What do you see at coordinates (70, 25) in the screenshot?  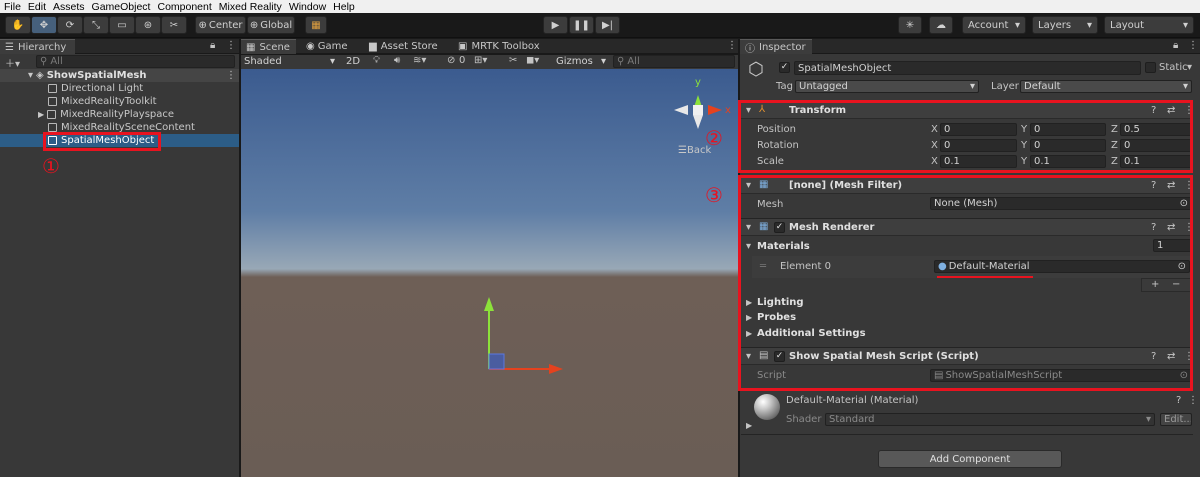 I see `rotate-tool-button: ⟳` at bounding box center [70, 25].